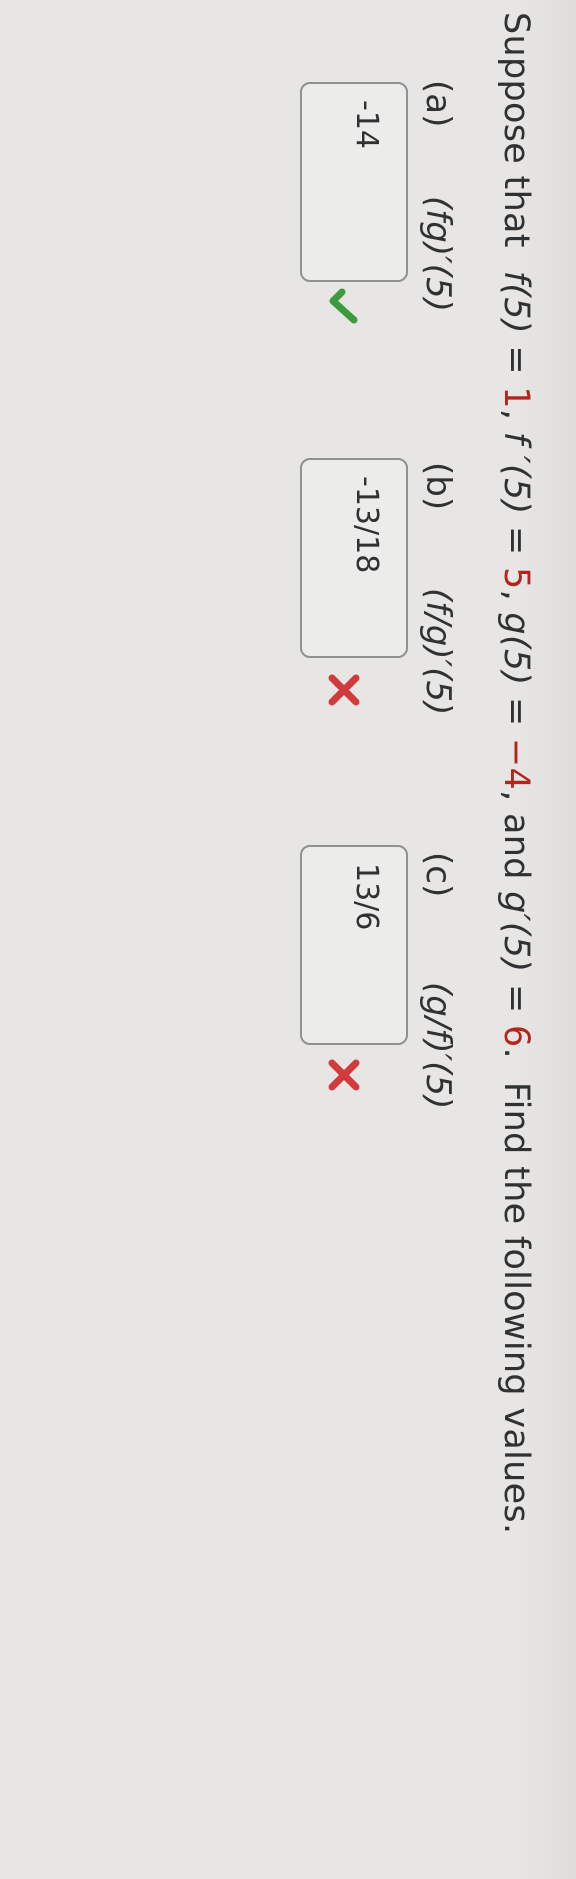  I want to click on part-a-label: (a), so click(438, 103).